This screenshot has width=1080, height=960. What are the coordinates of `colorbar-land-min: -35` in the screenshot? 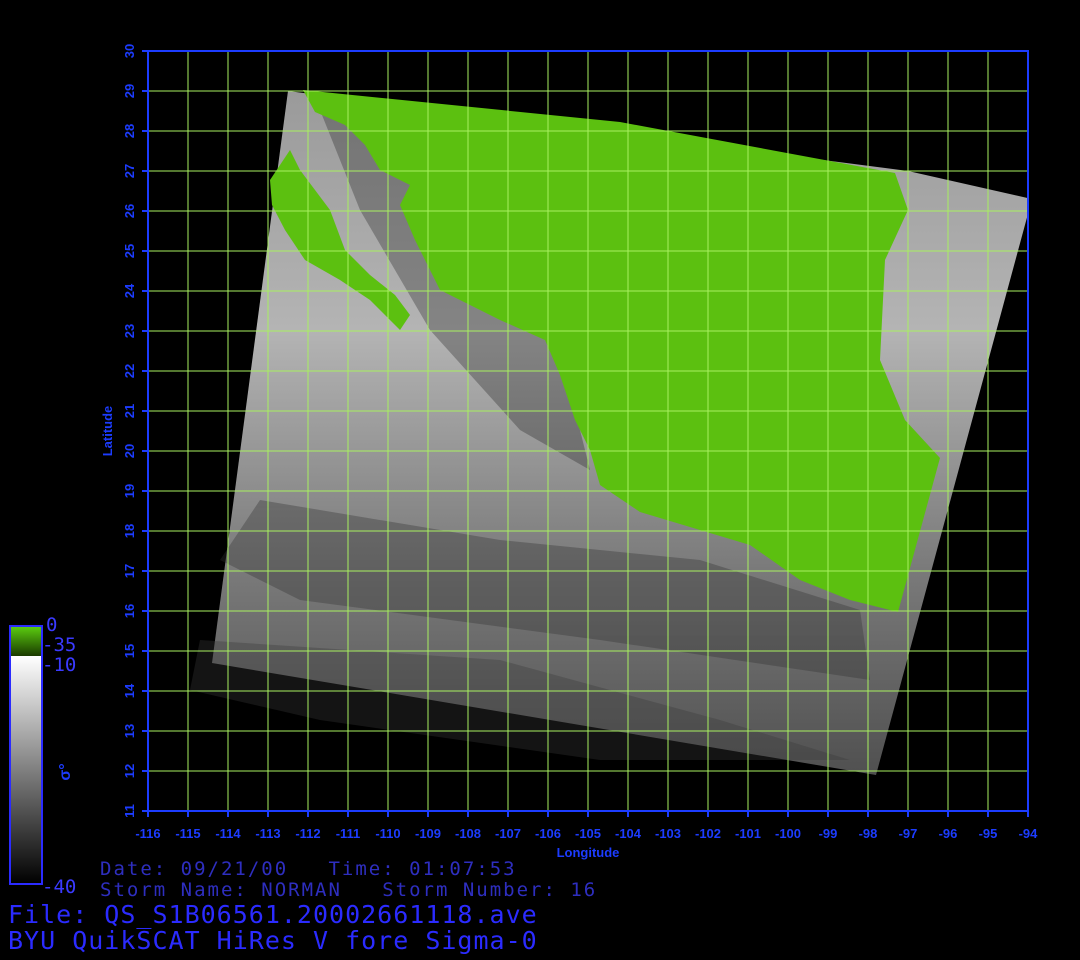 It's located at (59, 645).